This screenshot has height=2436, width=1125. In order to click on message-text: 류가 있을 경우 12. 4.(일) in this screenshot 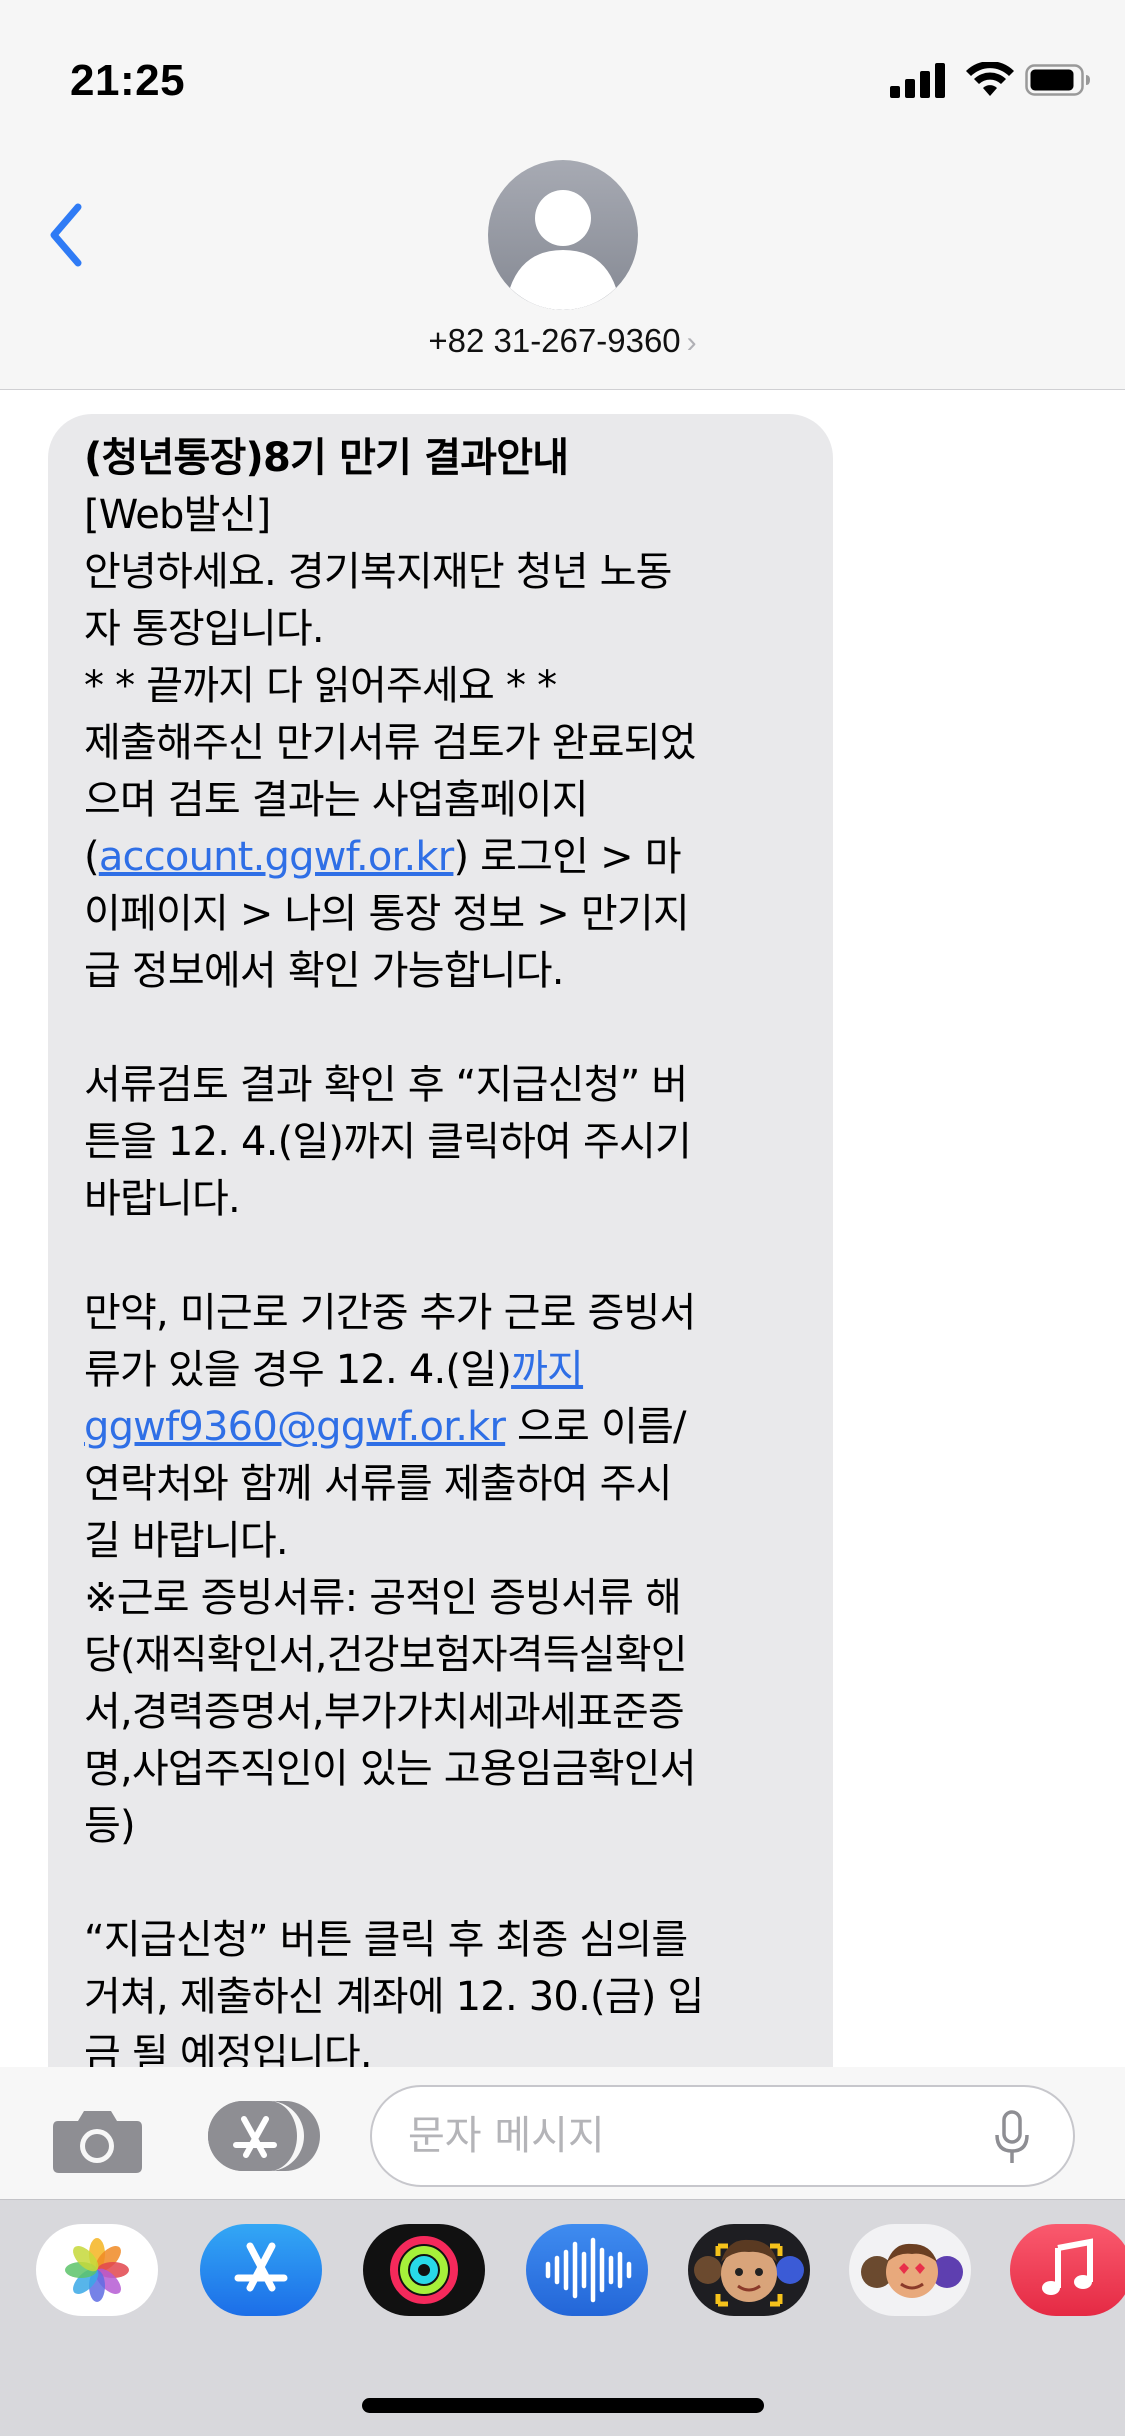, I will do `click(298, 1370)`.